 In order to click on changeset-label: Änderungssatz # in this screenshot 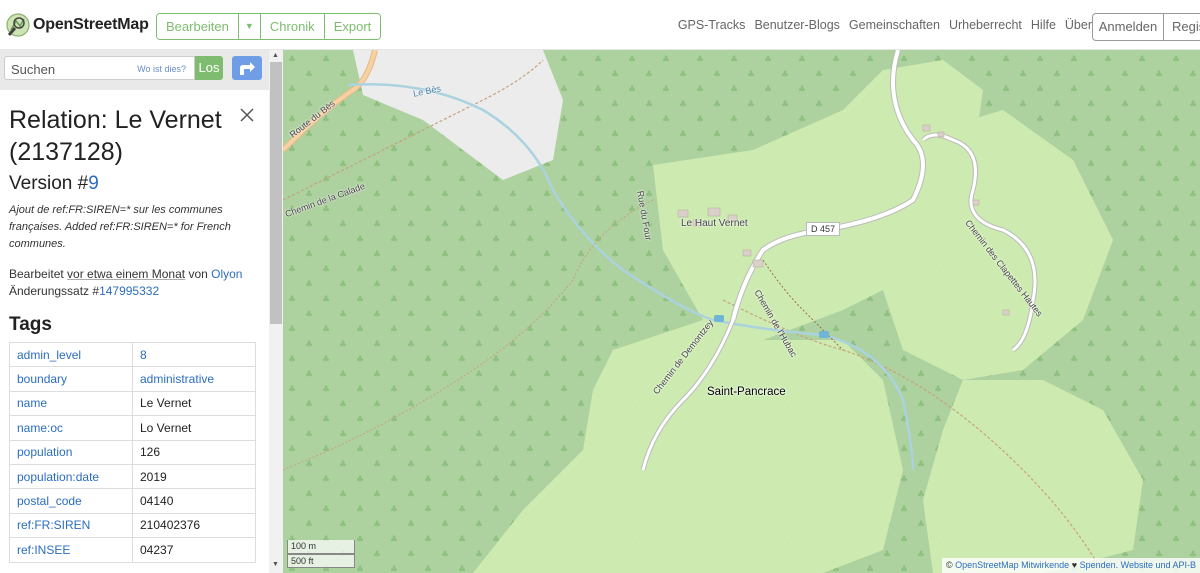, I will do `click(54, 291)`.